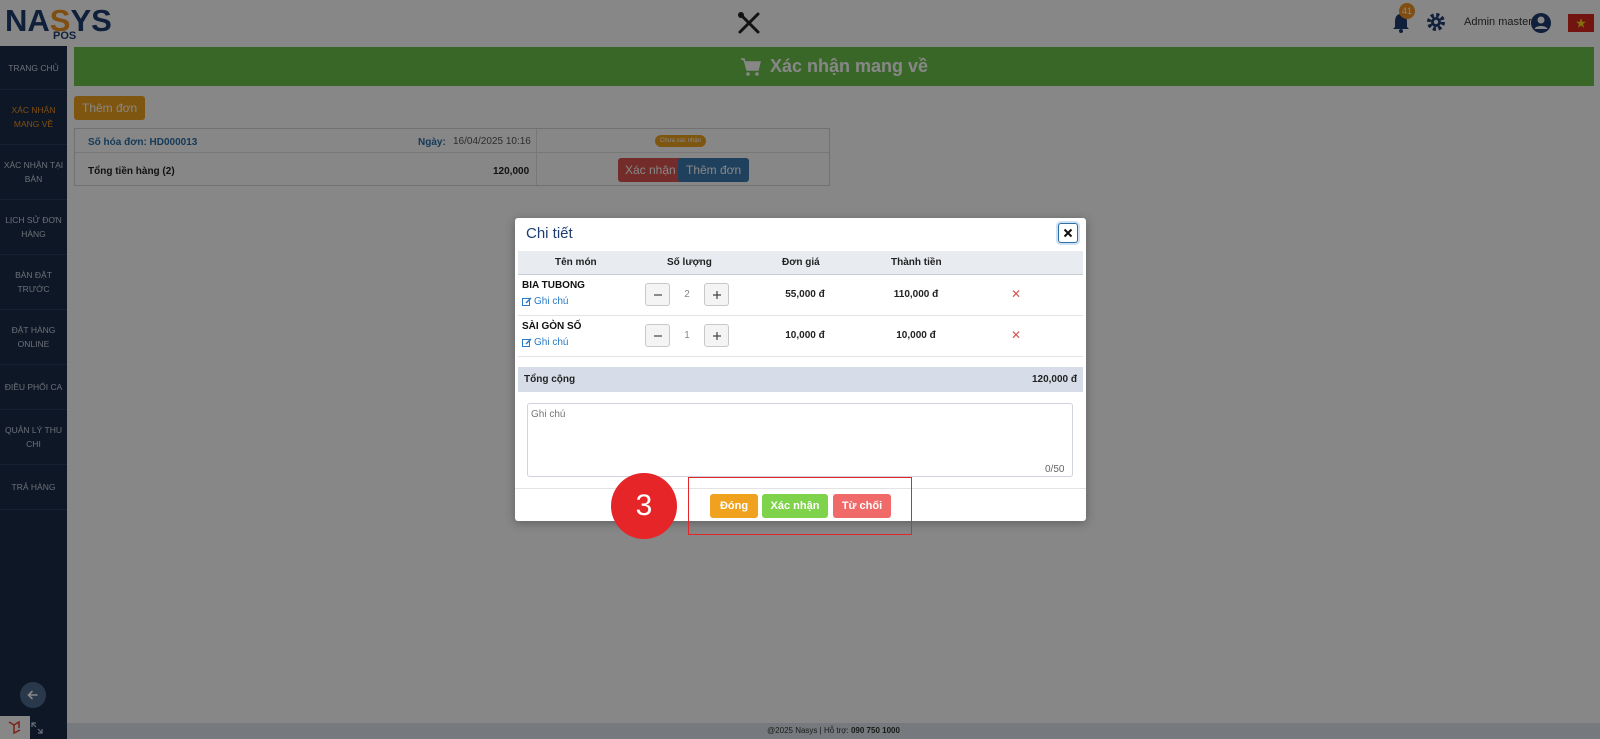 This screenshot has height=739, width=1600. Describe the element at coordinates (805, 335) in the screenshot. I see `unit-price: 10,000 đ` at that location.